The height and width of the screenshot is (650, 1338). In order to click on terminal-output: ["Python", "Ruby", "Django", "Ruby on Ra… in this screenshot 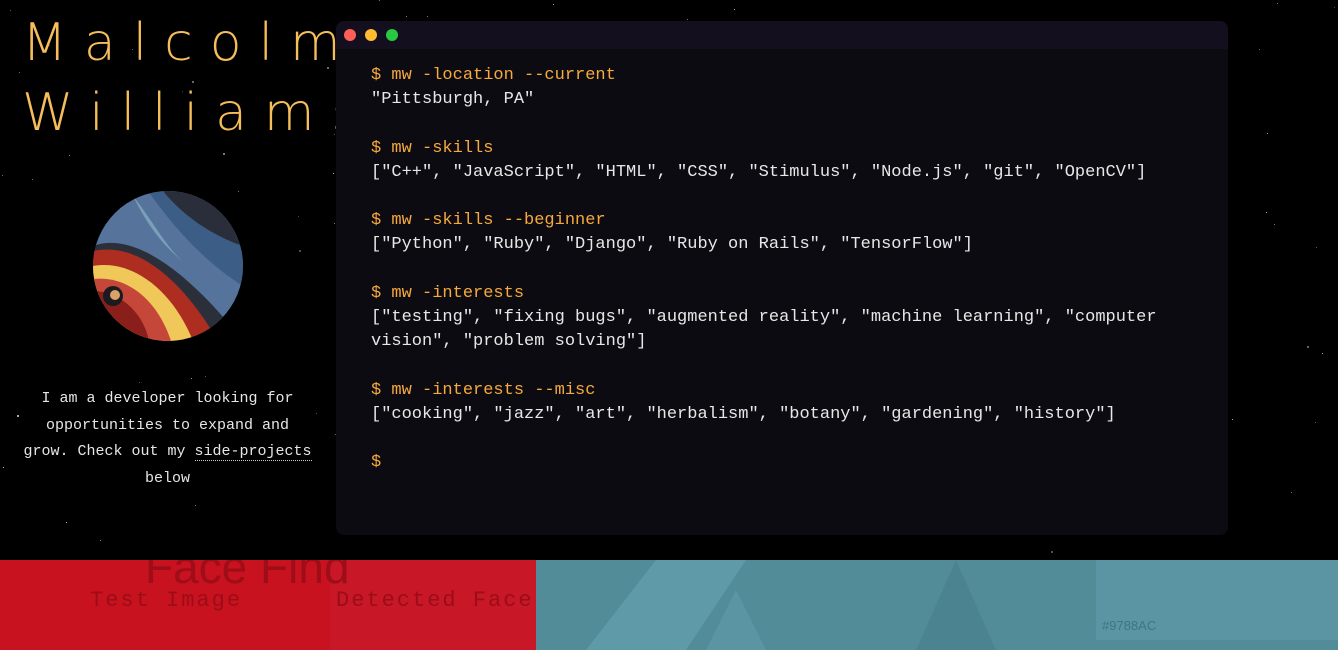, I will do `click(672, 245)`.